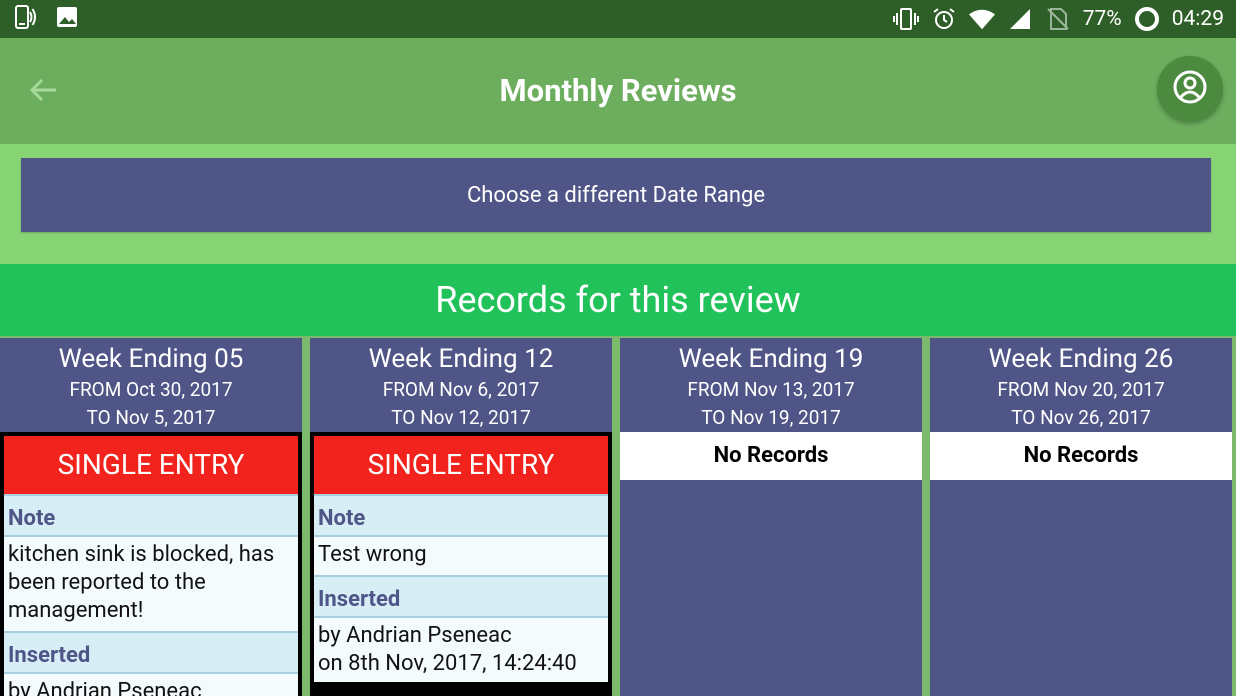 The height and width of the screenshot is (696, 1236). Describe the element at coordinates (1058, 19) in the screenshot. I see `no-sim-icon` at that location.